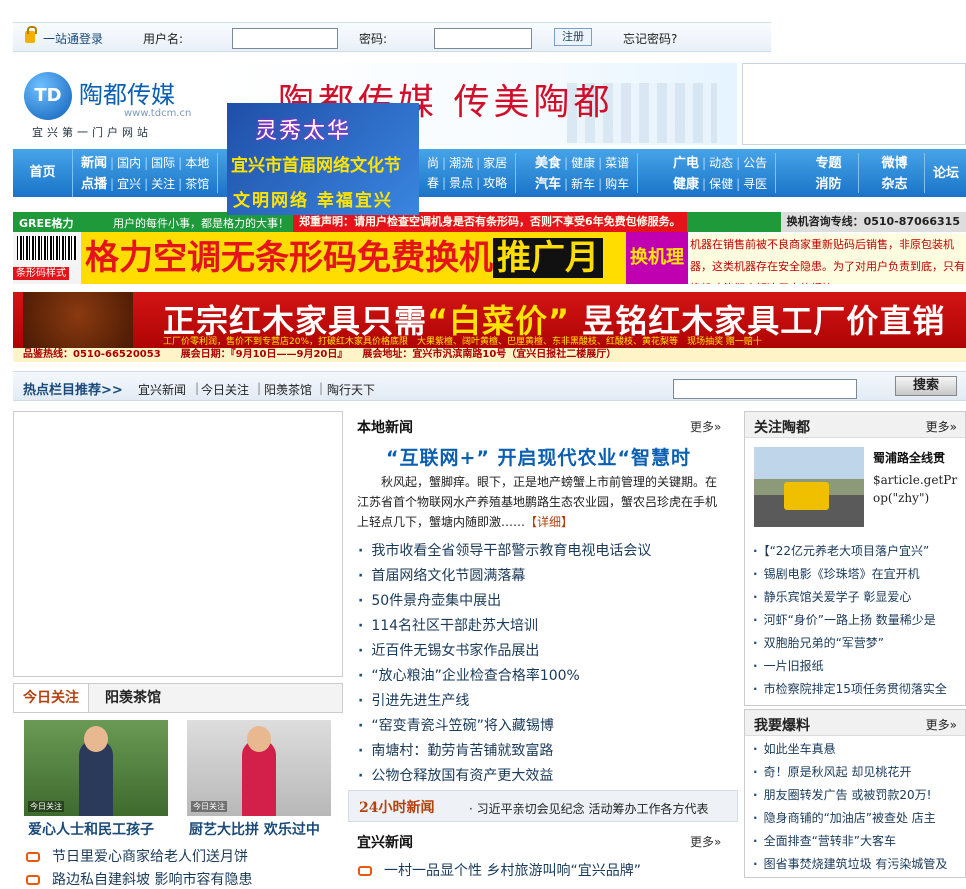  I want to click on headline-link: “互联网+” 开启现代农业“智慧时, so click(538, 456).